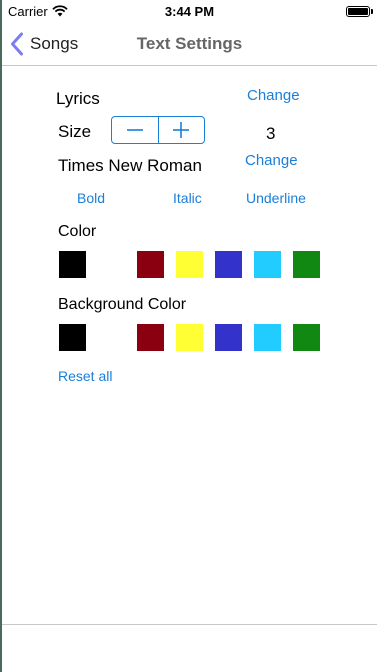 Image resolution: width=377 pixels, height=672 pixels. What do you see at coordinates (77, 231) in the screenshot?
I see `color-label: Color` at bounding box center [77, 231].